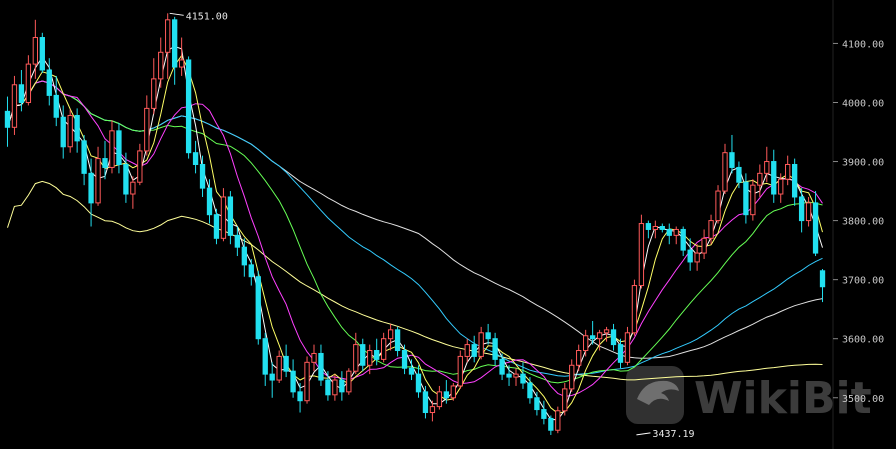  What do you see at coordinates (673, 434) in the screenshot?
I see `annotation-label: 3437.19` at bounding box center [673, 434].